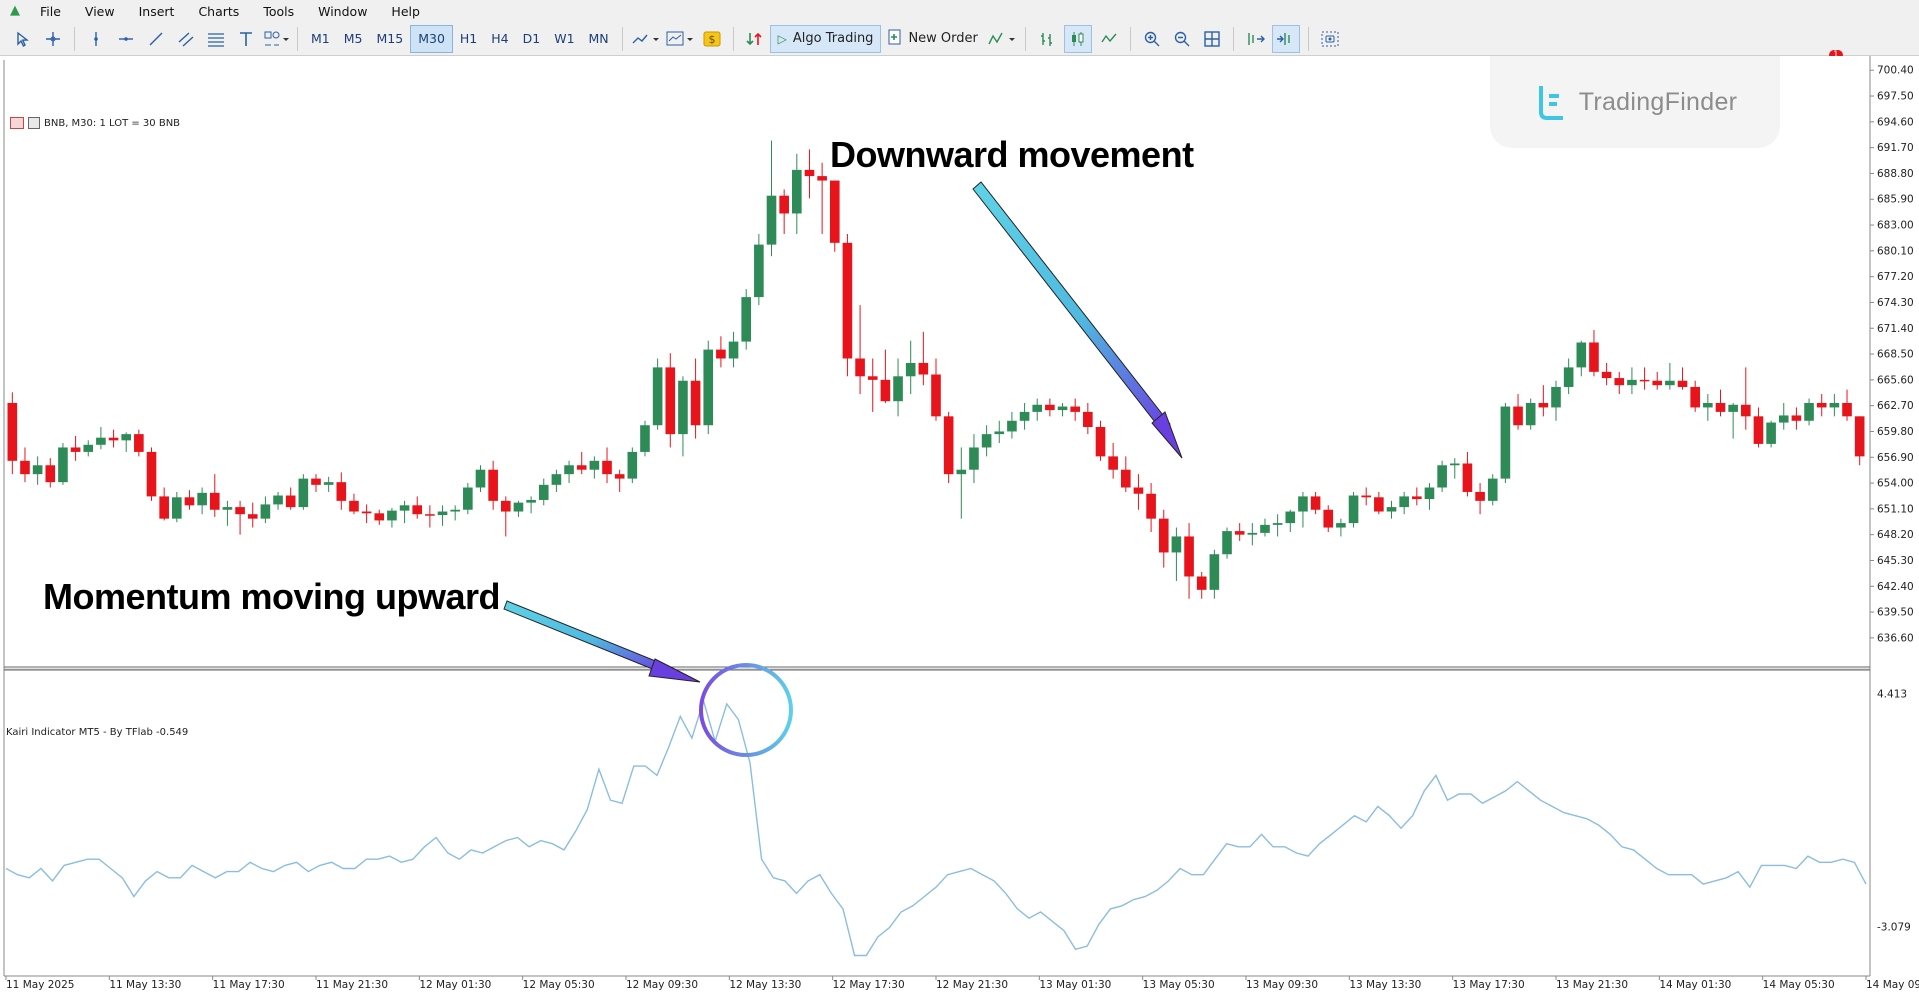 This screenshot has width=1919, height=996. I want to click on trendline-icon, so click(156, 39).